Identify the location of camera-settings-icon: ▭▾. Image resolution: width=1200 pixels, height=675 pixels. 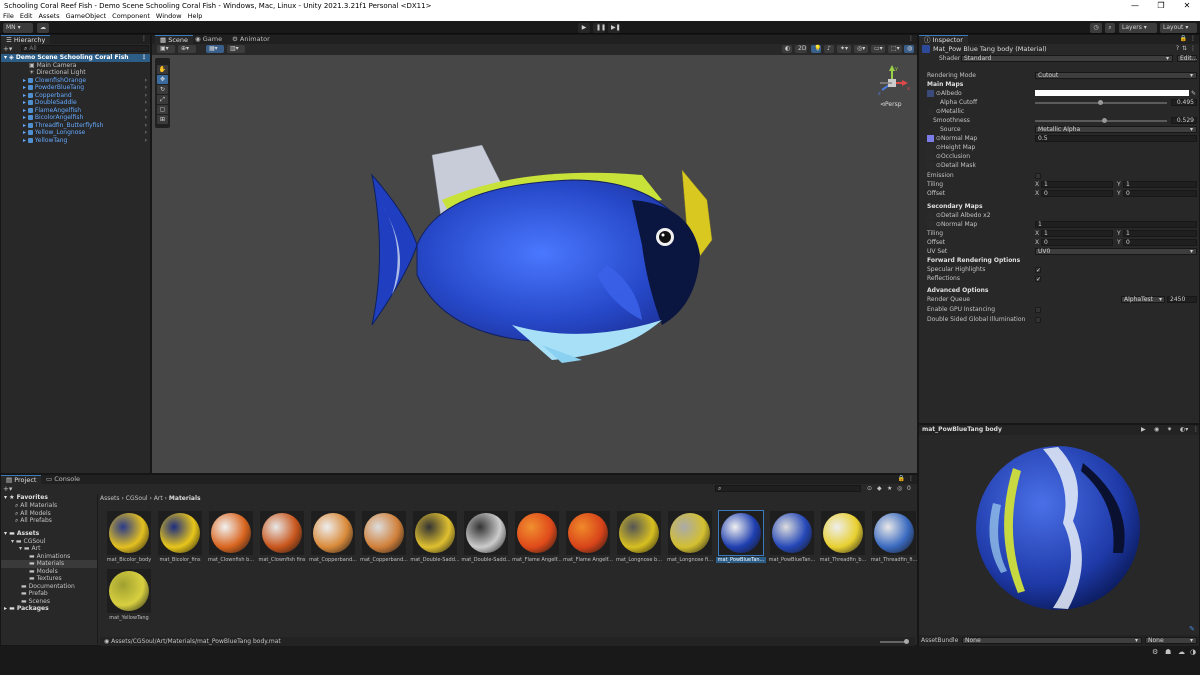
(878, 49).